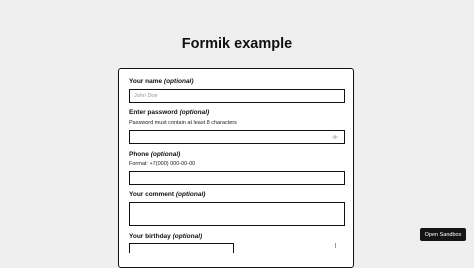  I want to click on phone-hint: Format: +7(000) 000-00-00, so click(162, 164).